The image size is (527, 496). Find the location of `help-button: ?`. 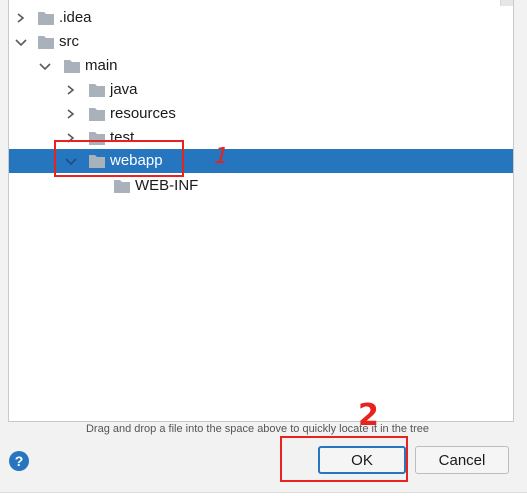

help-button: ? is located at coordinates (19, 461).